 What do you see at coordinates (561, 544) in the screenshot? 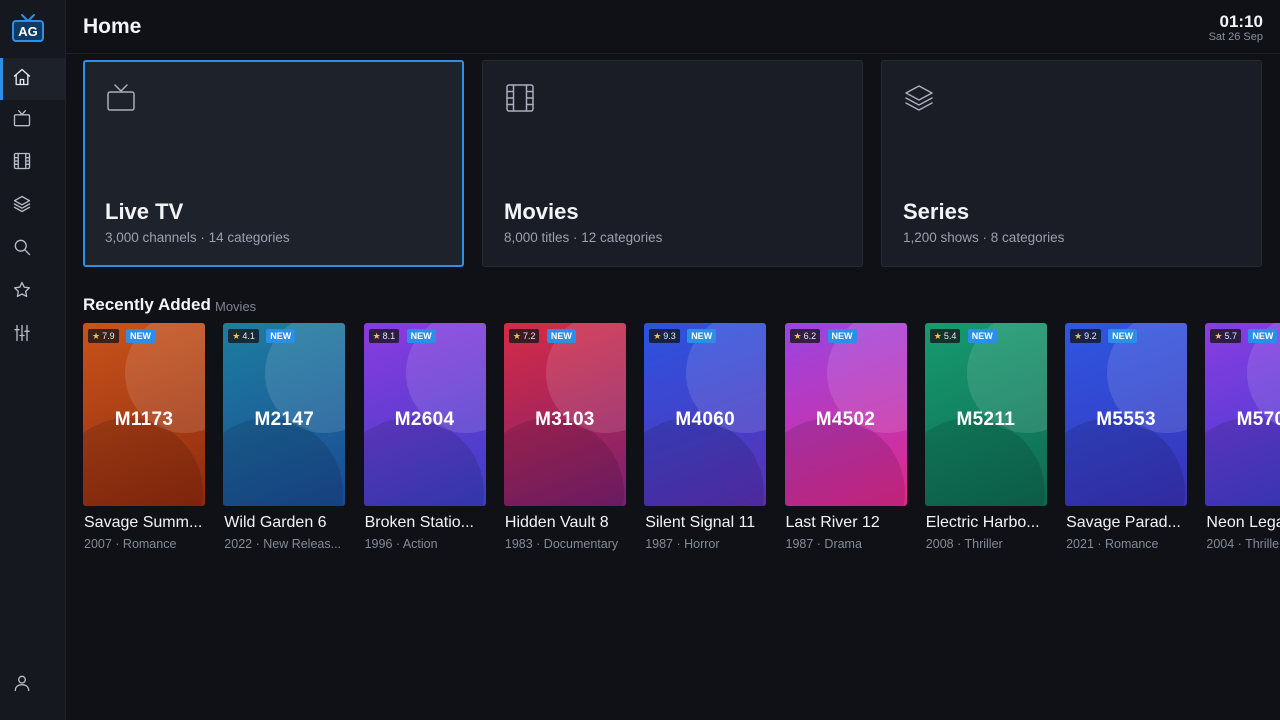
I see `poster-meta: 1983 · Documentary` at bounding box center [561, 544].